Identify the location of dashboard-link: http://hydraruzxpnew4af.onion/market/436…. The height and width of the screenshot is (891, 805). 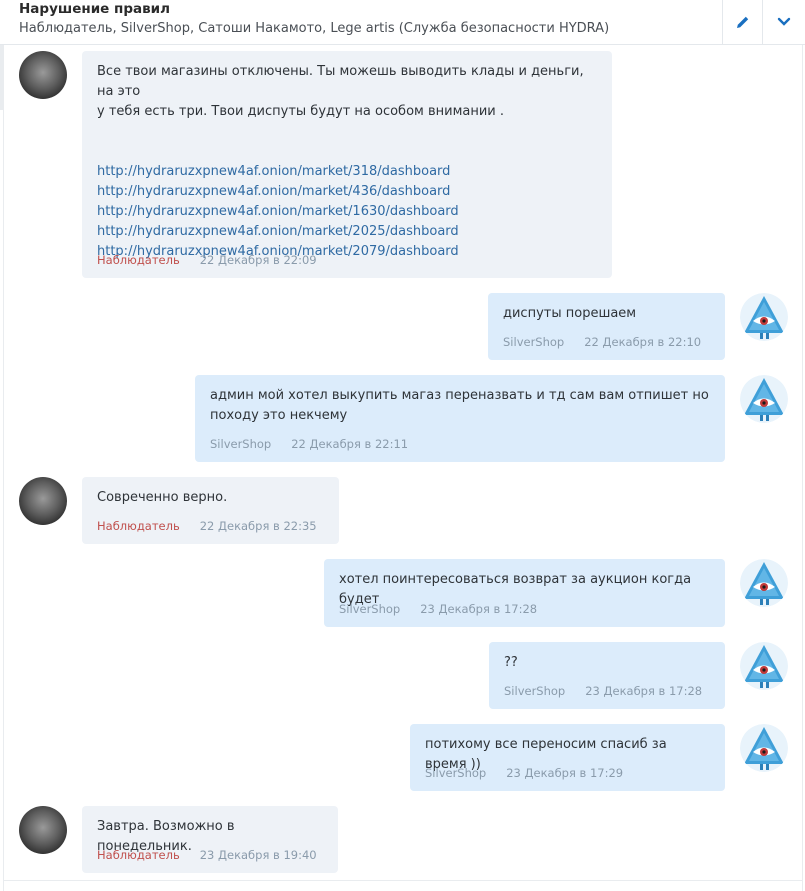
(347, 192).